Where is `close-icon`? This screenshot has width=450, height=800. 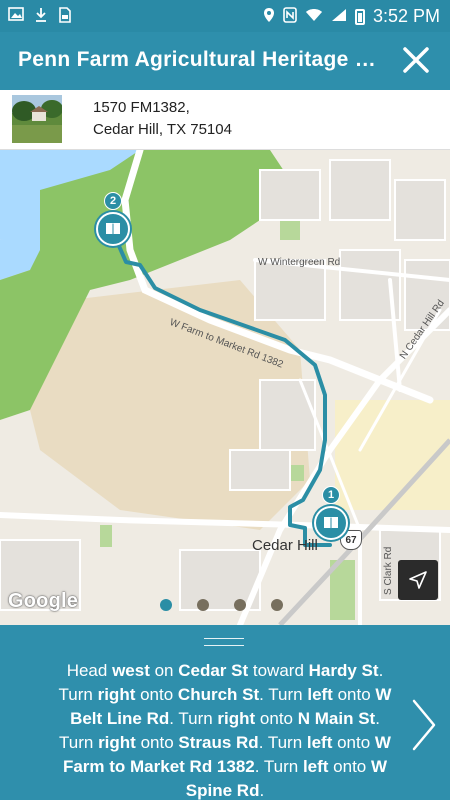
close-icon is located at coordinates (416, 60).